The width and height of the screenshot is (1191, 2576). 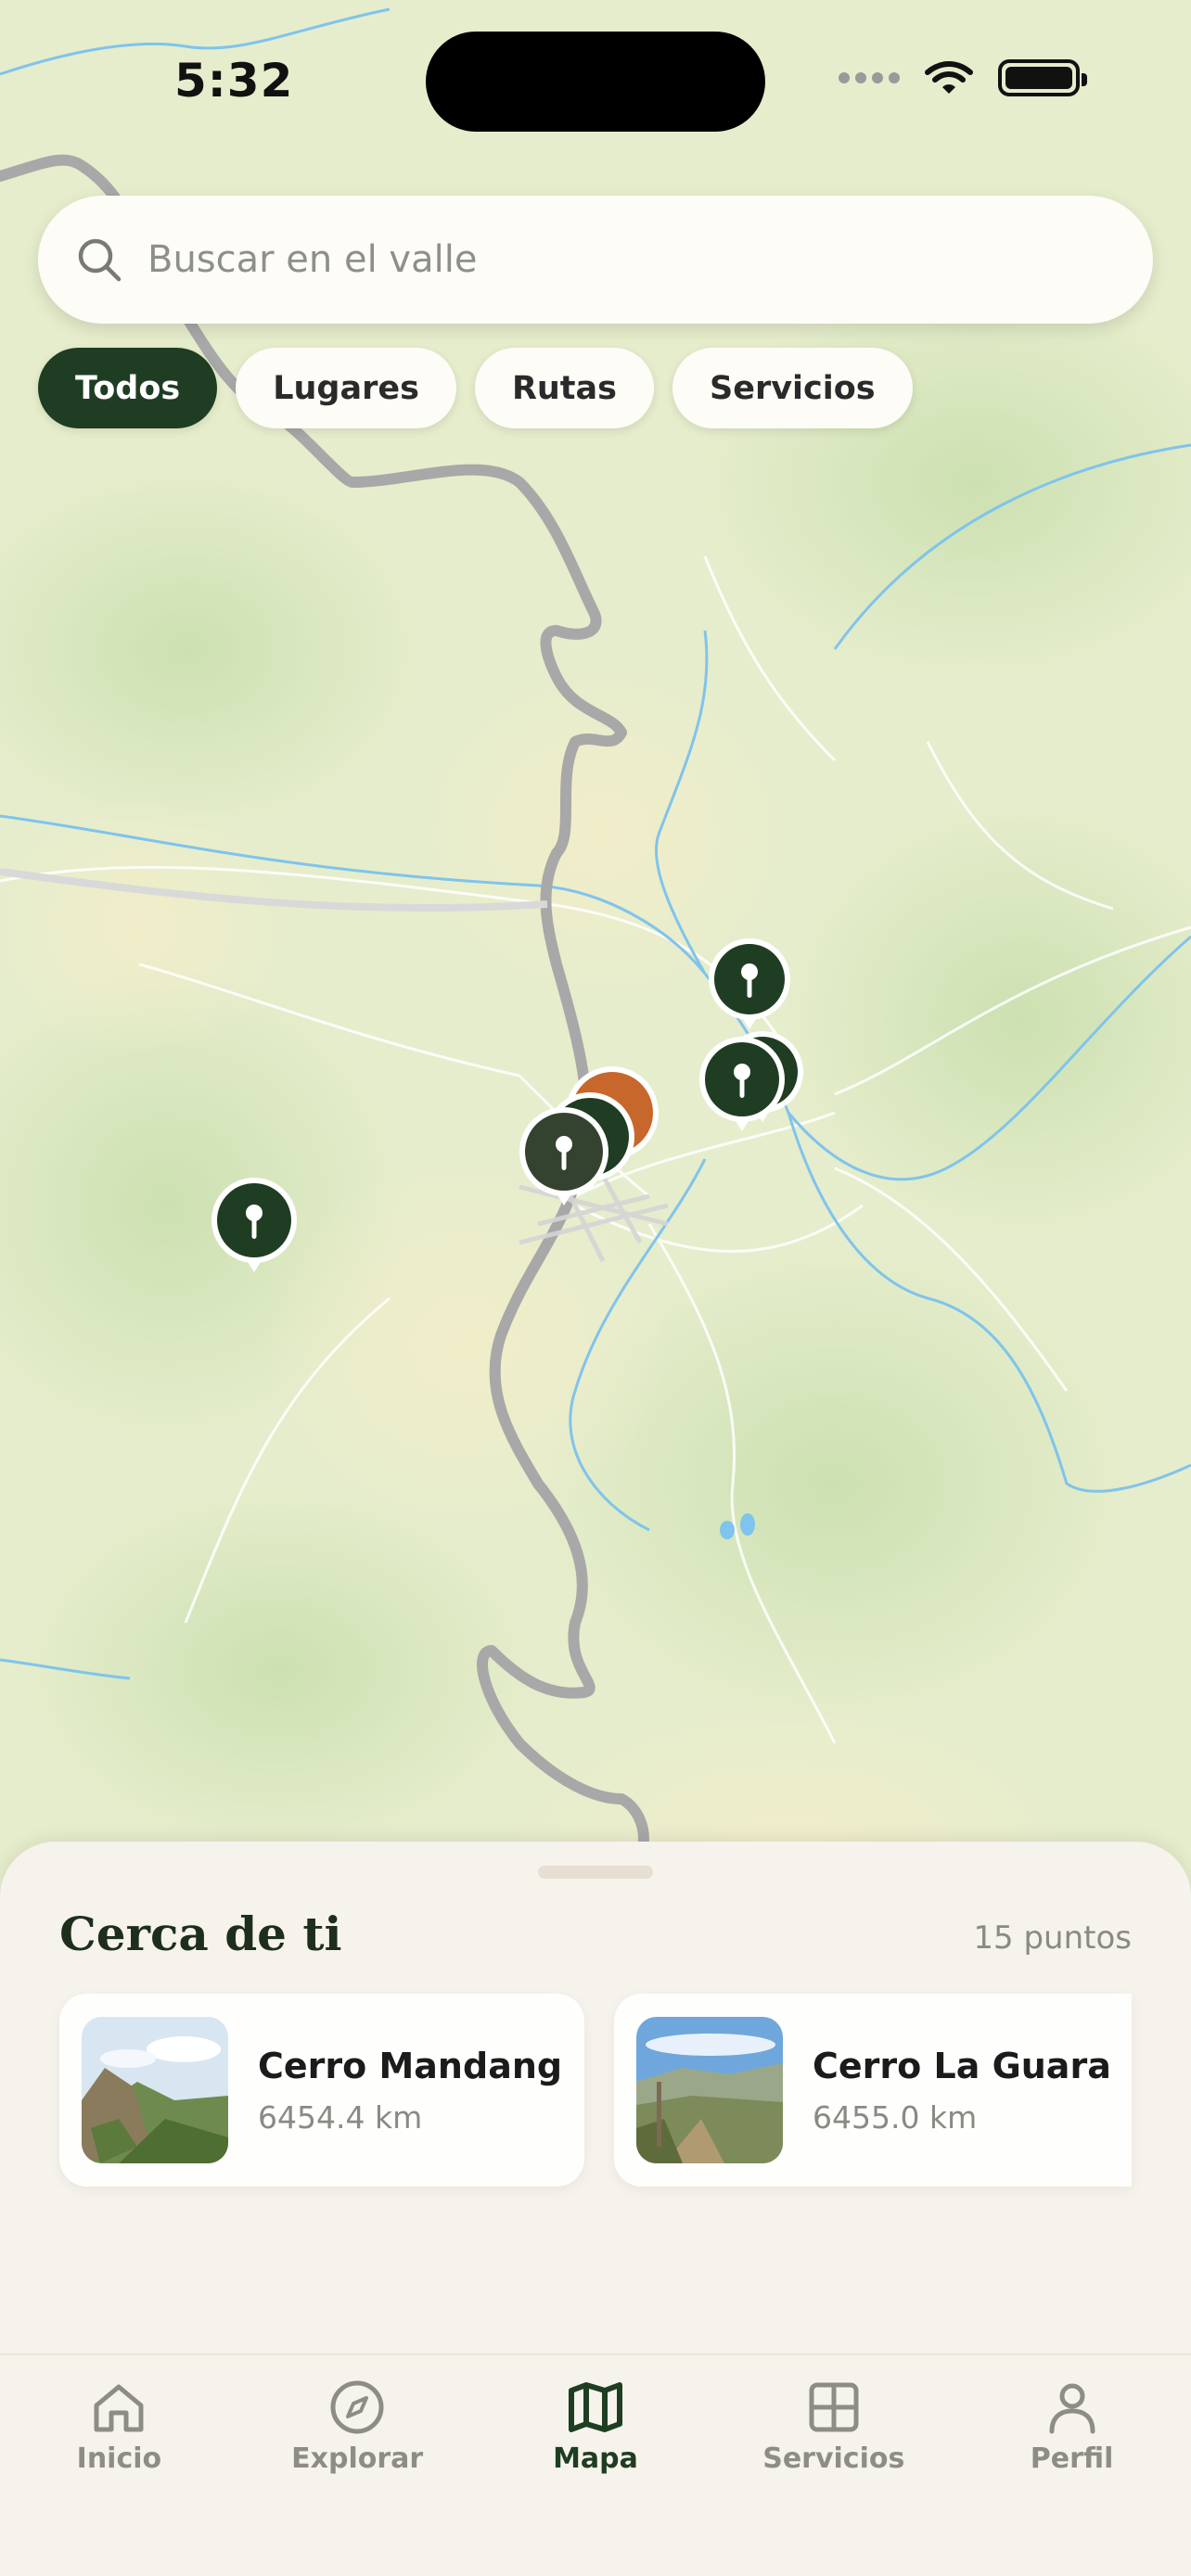 What do you see at coordinates (873, 2090) in the screenshot?
I see `place-card-cerro-la-guaran: Cerro La Guaran... 6455.0 km` at bounding box center [873, 2090].